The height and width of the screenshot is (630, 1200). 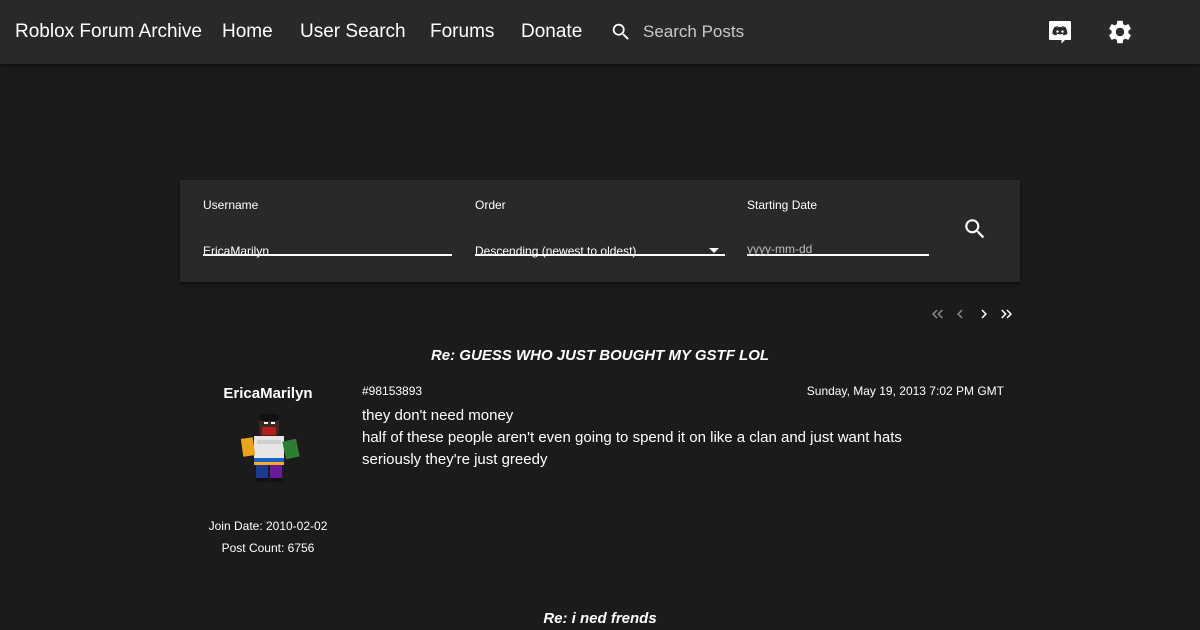 I want to click on starting-date-field: Starting Date, so click(x=838, y=227).